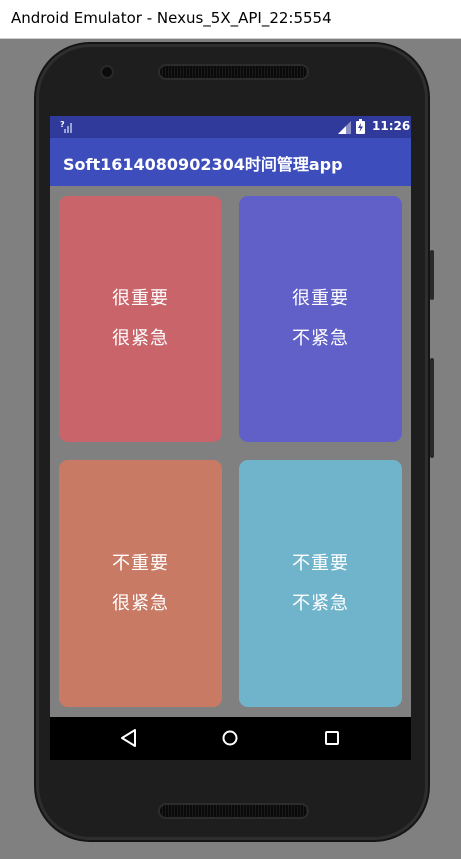  Describe the element at coordinates (344, 127) in the screenshot. I see `cell-signal-icon` at that location.